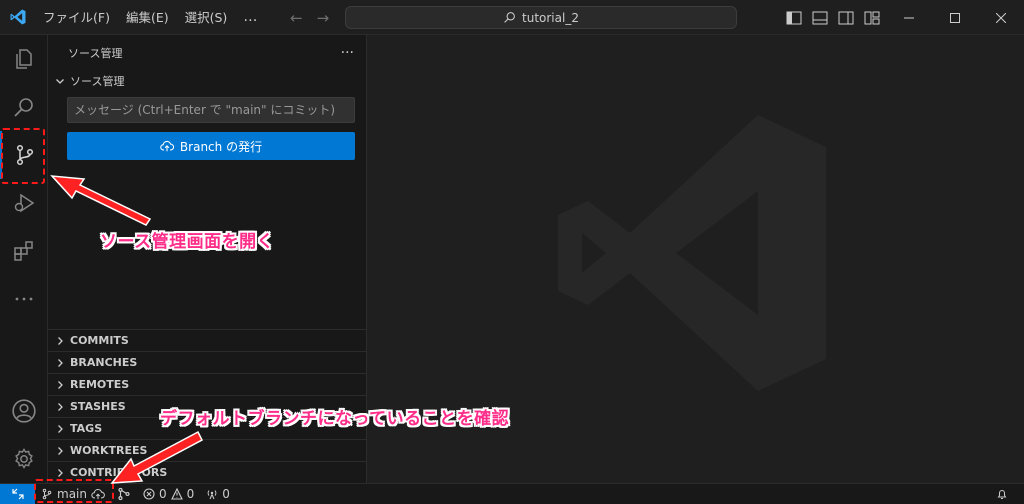 The image size is (1024, 504). Describe the element at coordinates (206, 17) in the screenshot. I see `menu-selection: 選択(S)` at that location.